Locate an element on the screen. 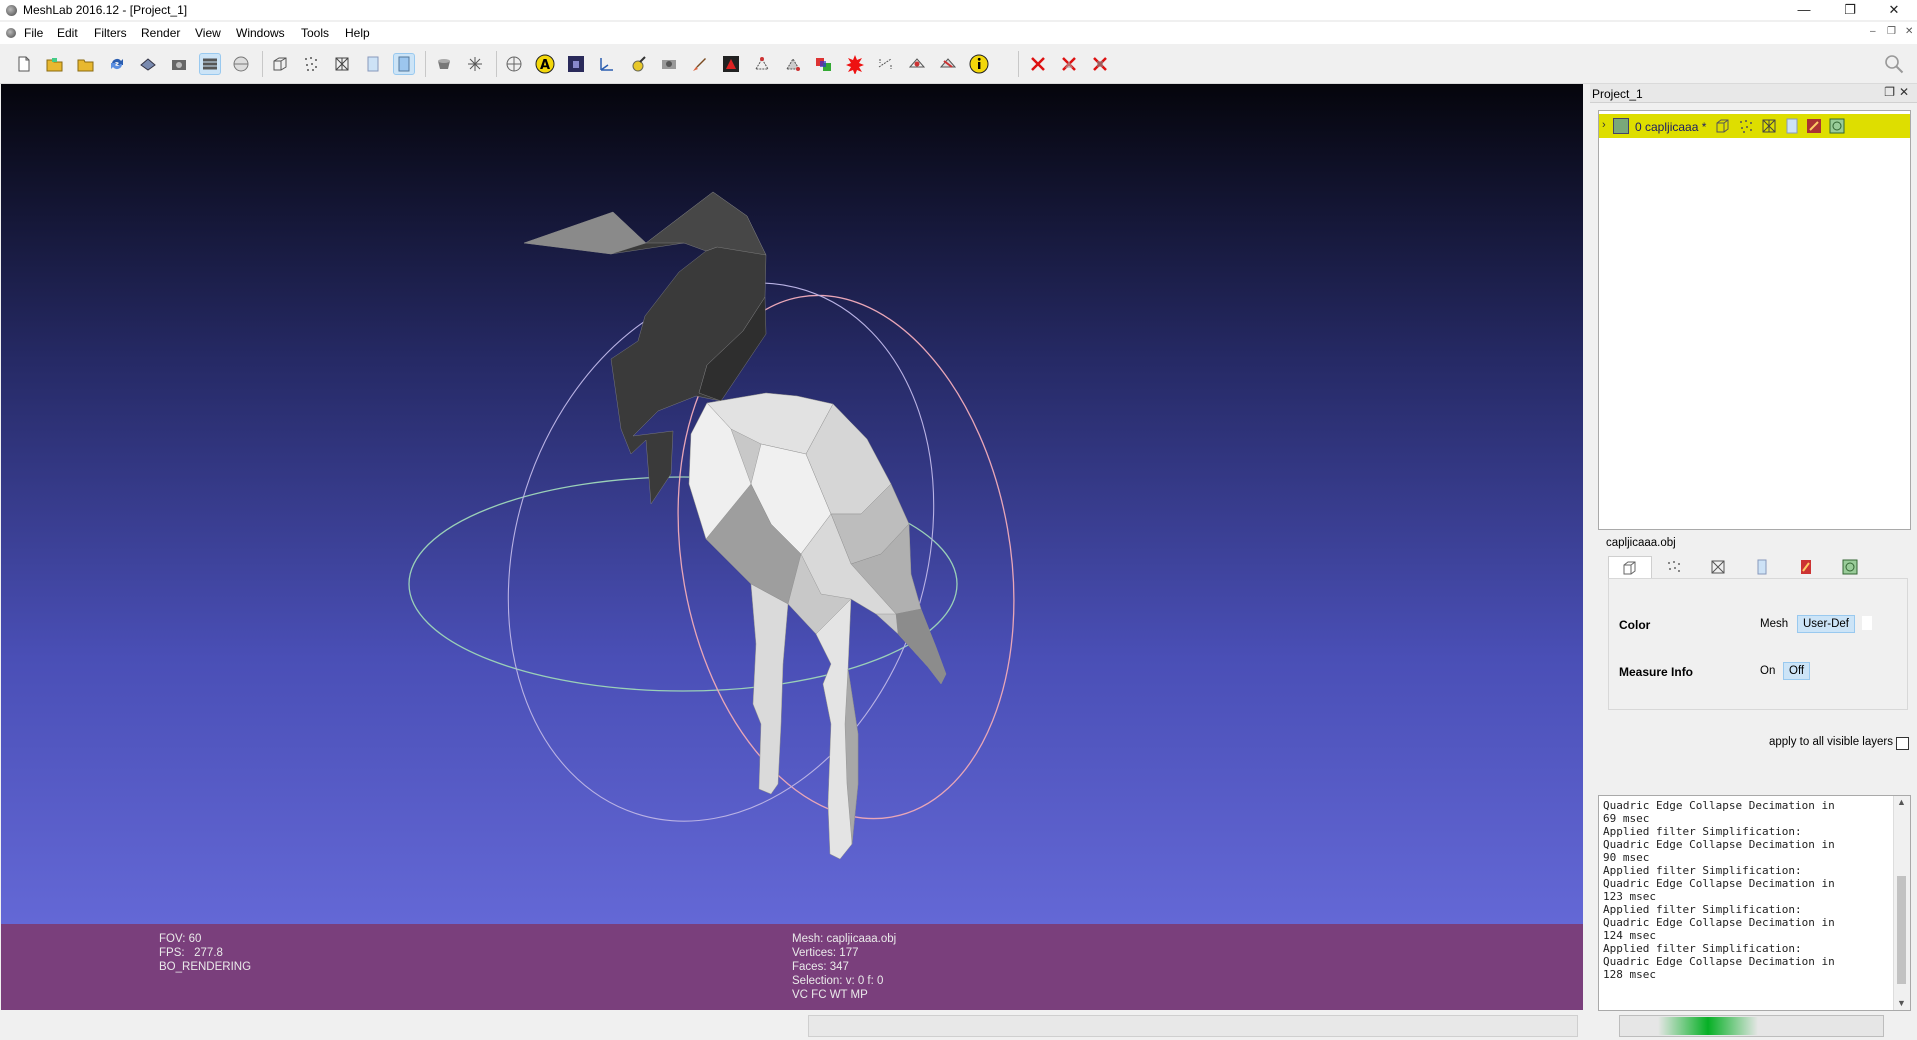 The image size is (1917, 1040). reload-icon is located at coordinates (117, 64).